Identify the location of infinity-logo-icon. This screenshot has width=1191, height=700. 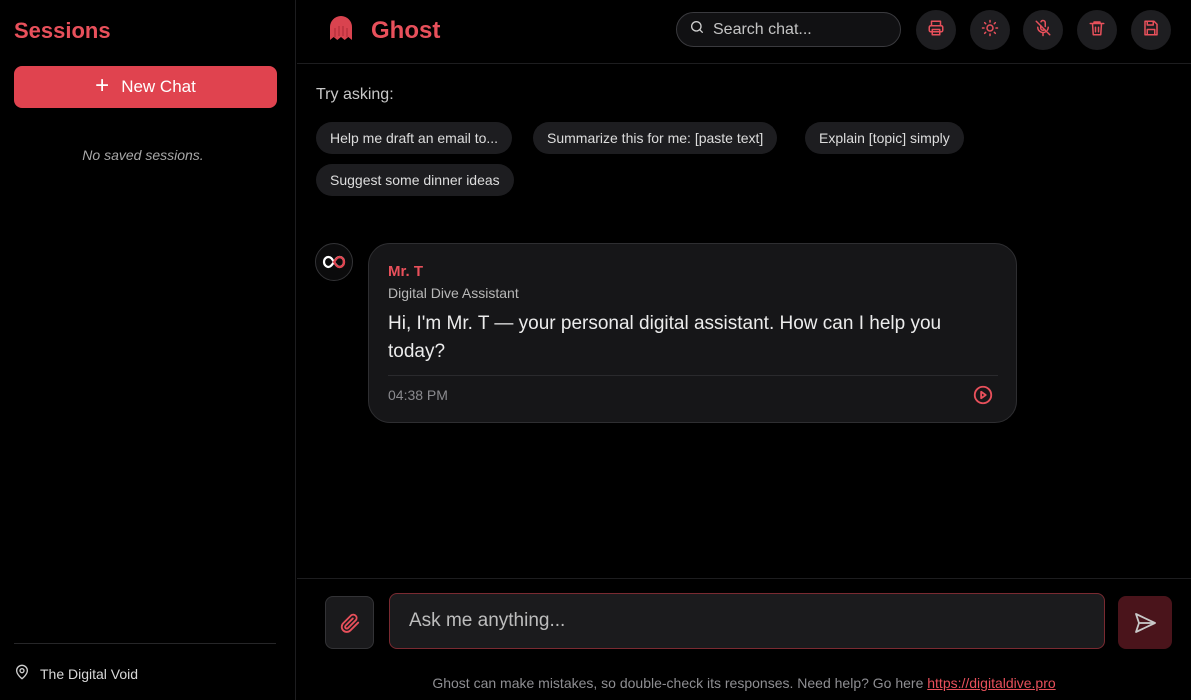
(334, 262).